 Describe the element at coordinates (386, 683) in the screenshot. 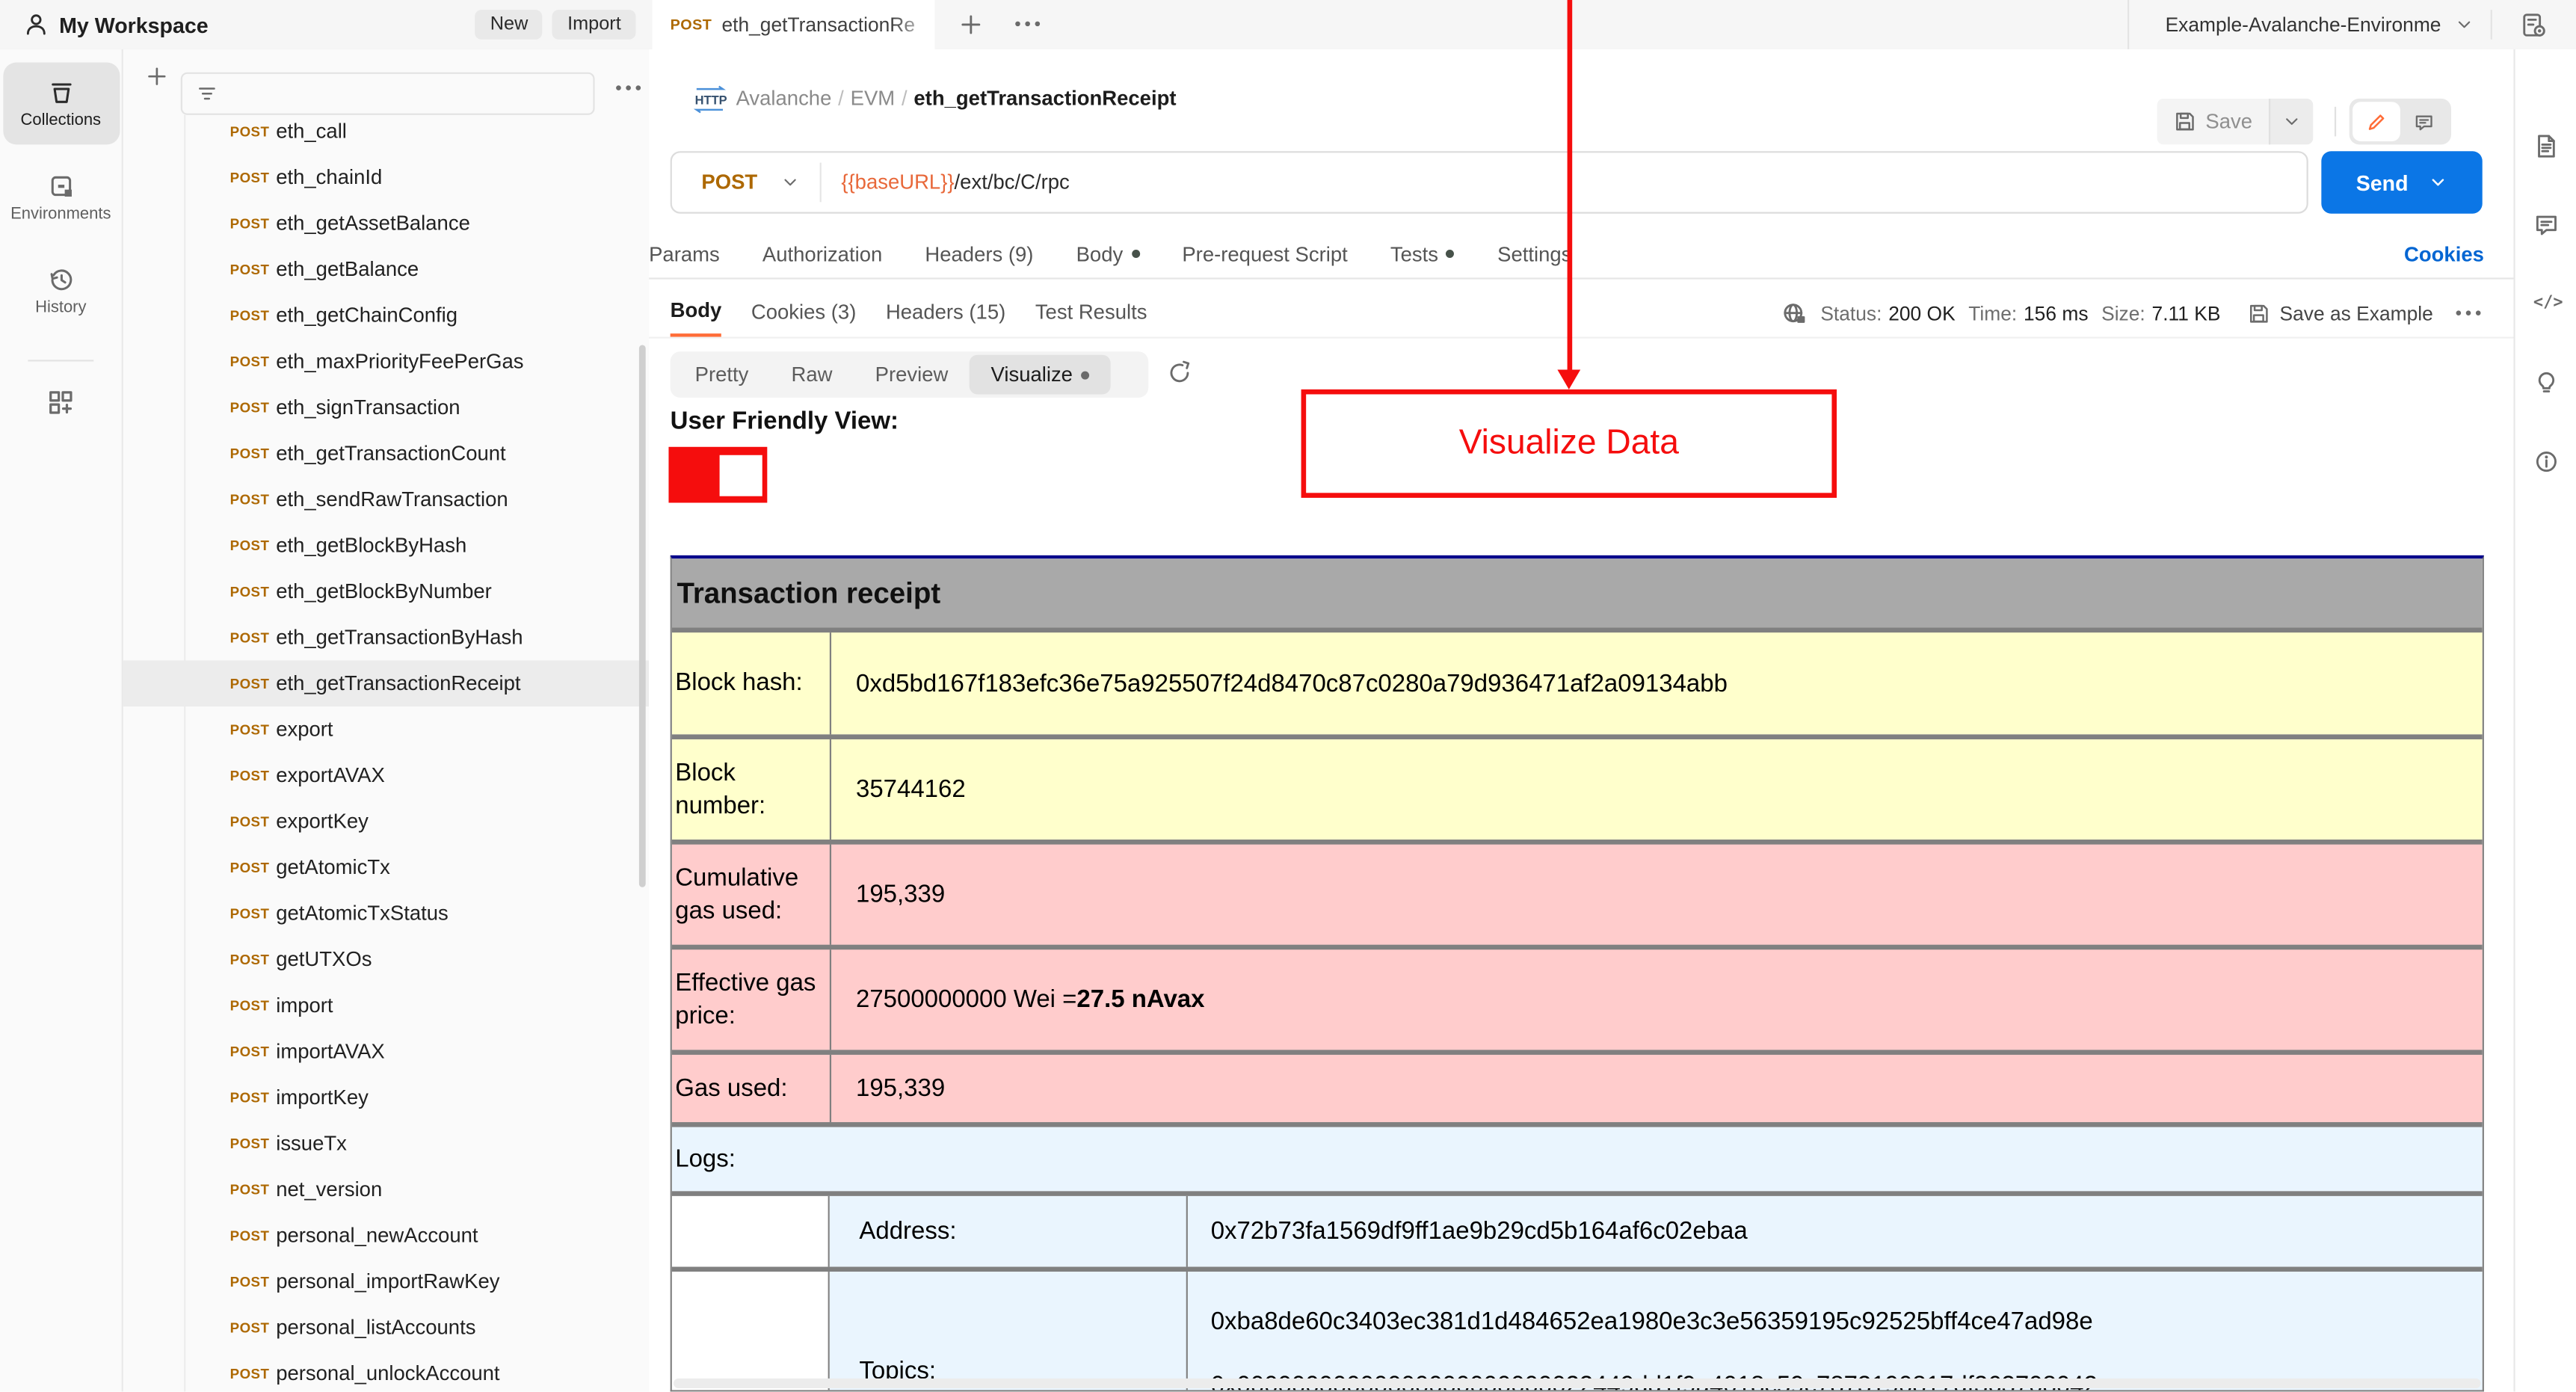

I see `sidebar-request: POST eth_getTransactionReceipt` at that location.